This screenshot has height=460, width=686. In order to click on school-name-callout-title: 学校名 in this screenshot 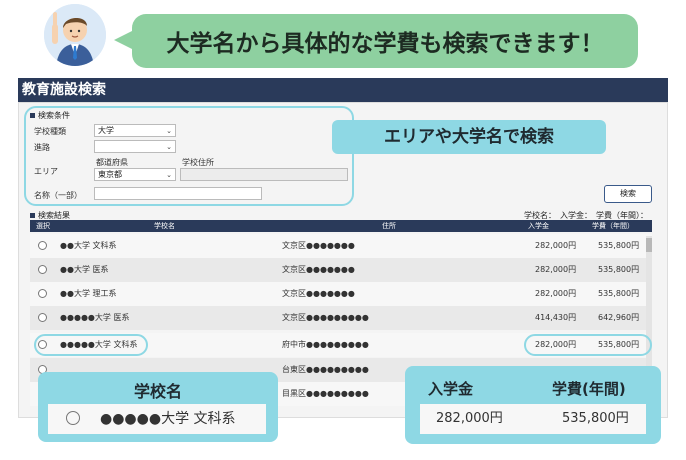, I will do `click(157, 391)`.